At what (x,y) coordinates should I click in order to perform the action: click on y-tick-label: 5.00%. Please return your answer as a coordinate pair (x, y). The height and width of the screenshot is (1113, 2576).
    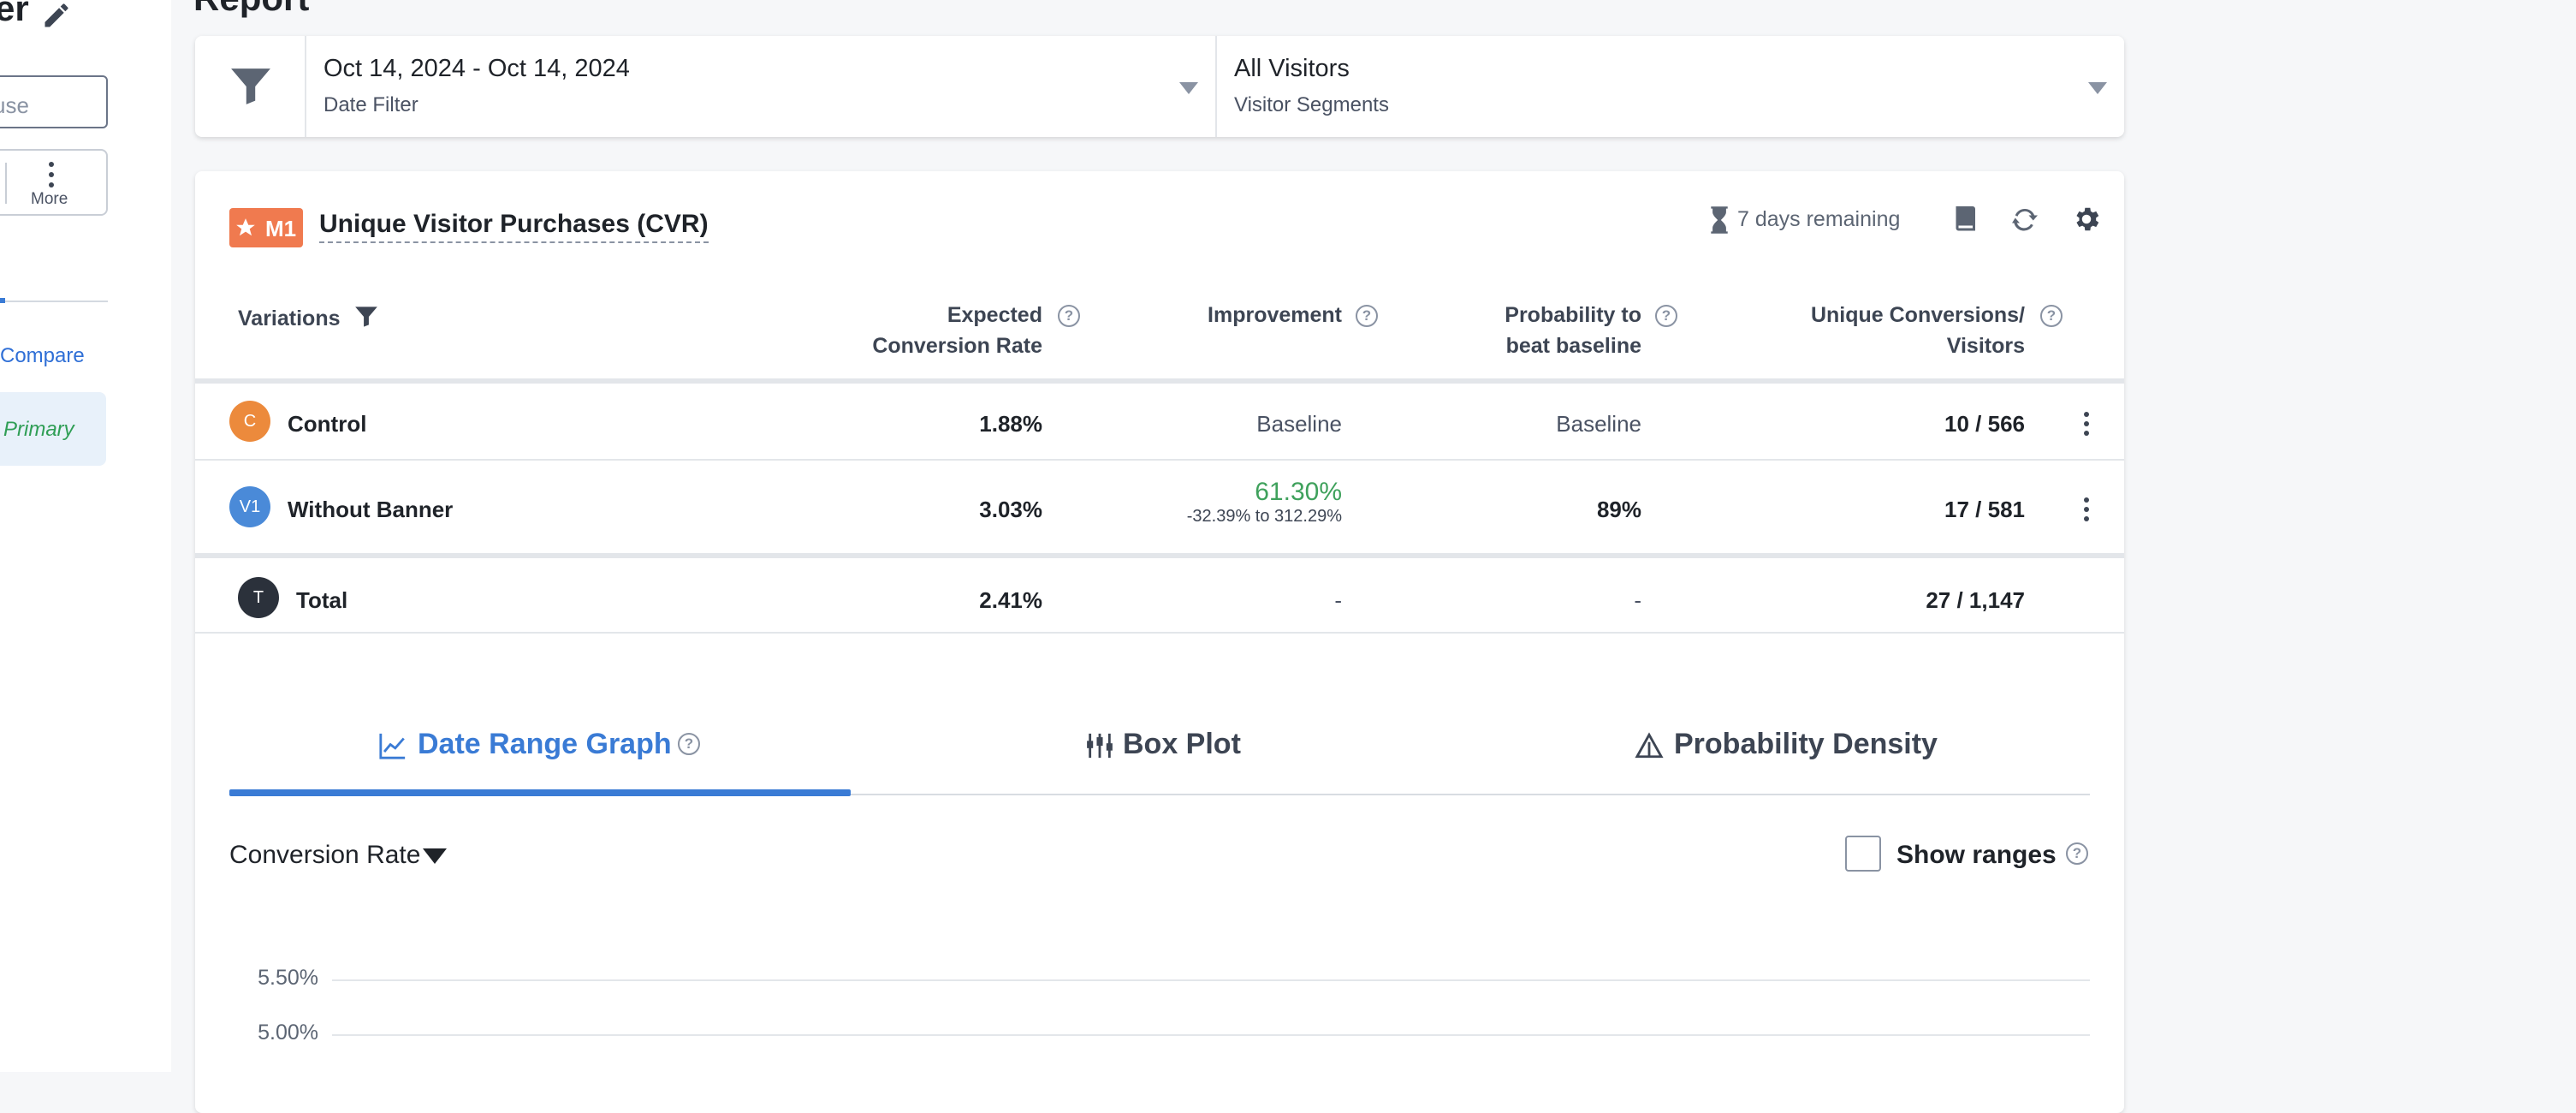
    Looking at the image, I should click on (288, 1033).